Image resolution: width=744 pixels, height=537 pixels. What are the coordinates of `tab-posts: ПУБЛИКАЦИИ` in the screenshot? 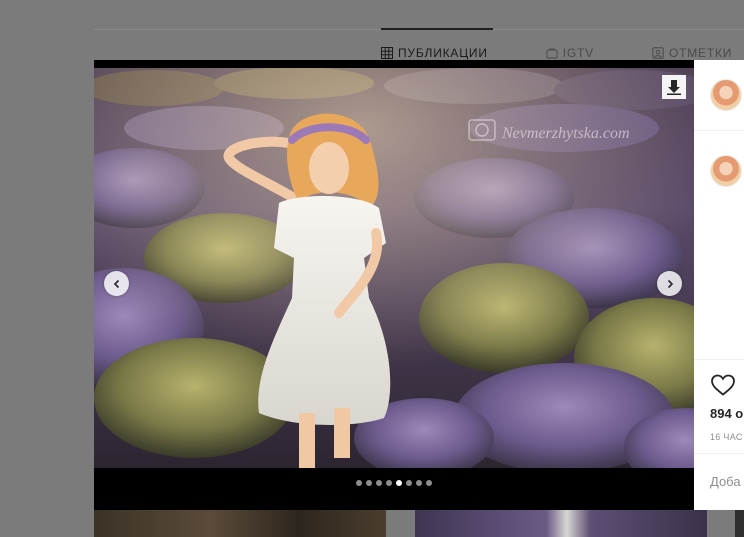 It's located at (434, 53).